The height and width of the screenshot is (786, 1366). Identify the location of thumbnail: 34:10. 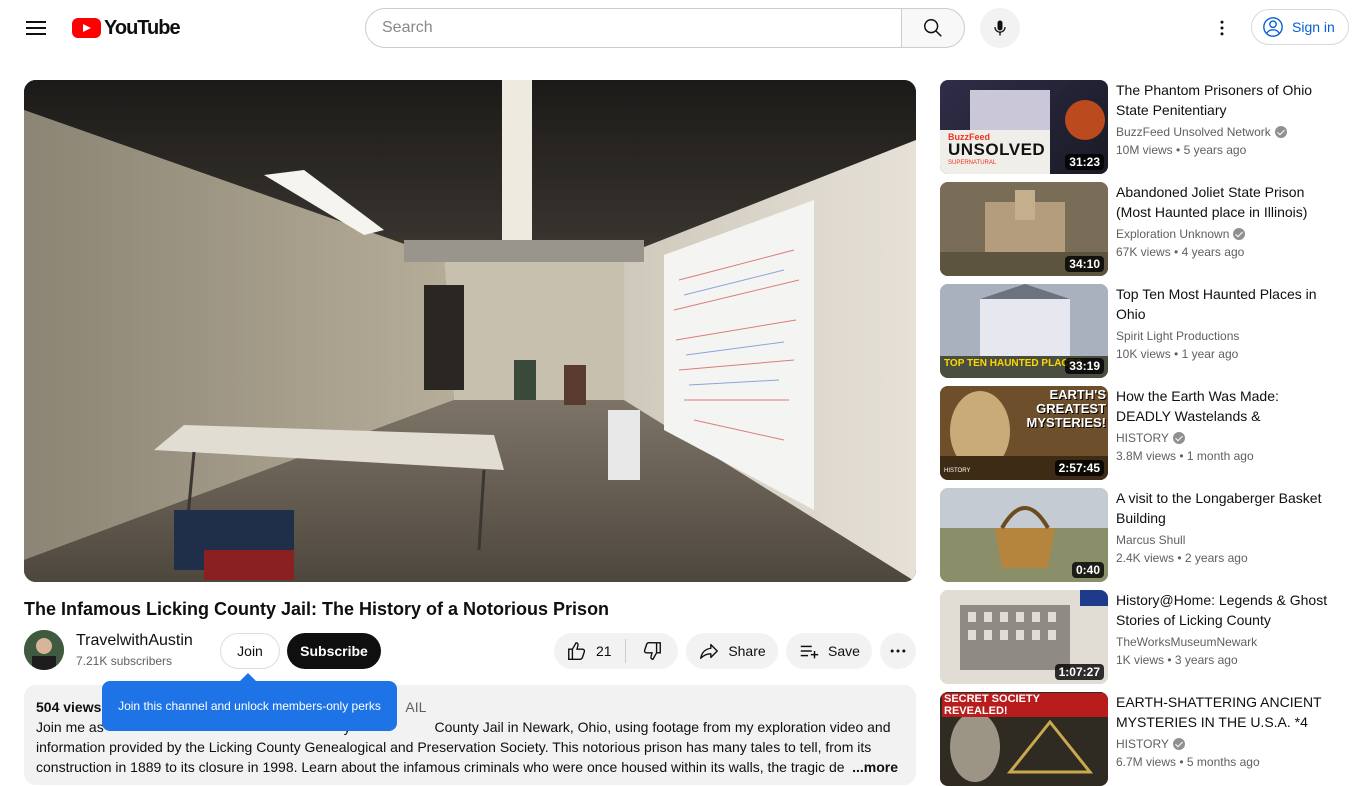
(1024, 229).